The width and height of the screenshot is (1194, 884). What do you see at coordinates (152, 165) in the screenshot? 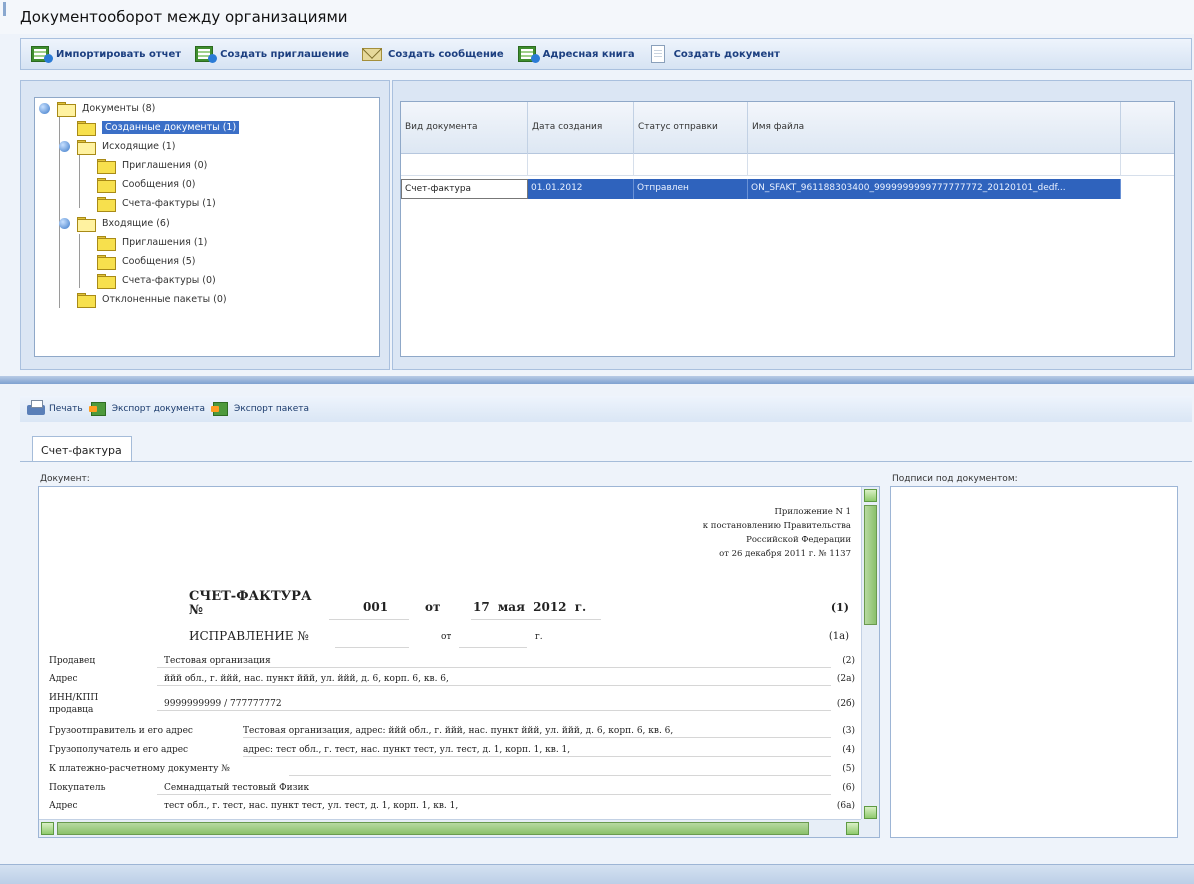
I see `tree-item-outgoing-invitations: Приглашения (0)` at bounding box center [152, 165].